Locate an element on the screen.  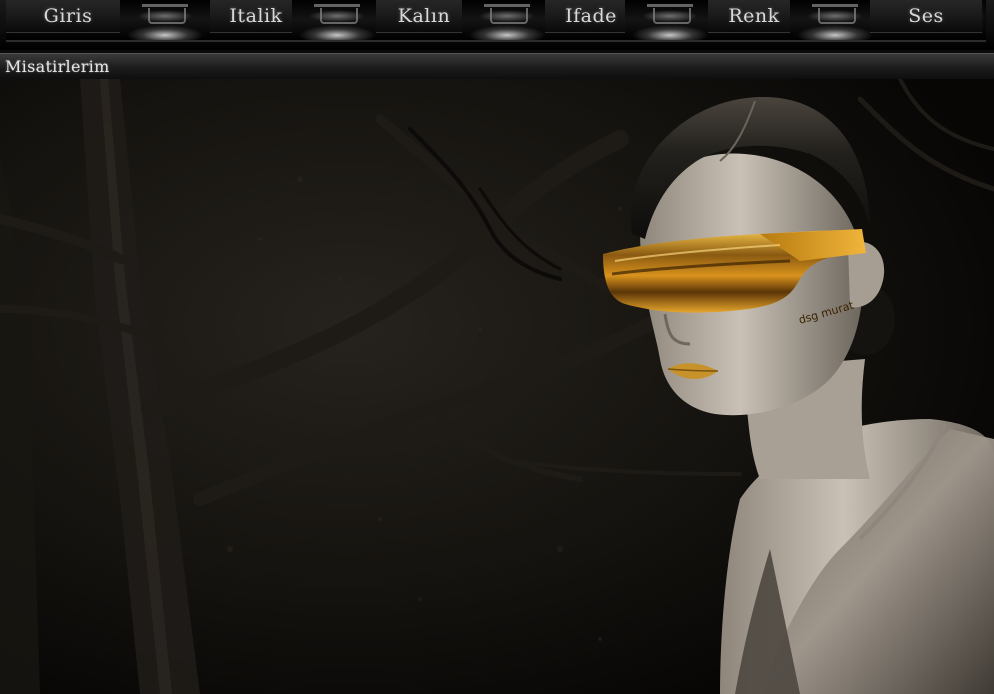
menu-item-renk: Renk is located at coordinates (754, 16).